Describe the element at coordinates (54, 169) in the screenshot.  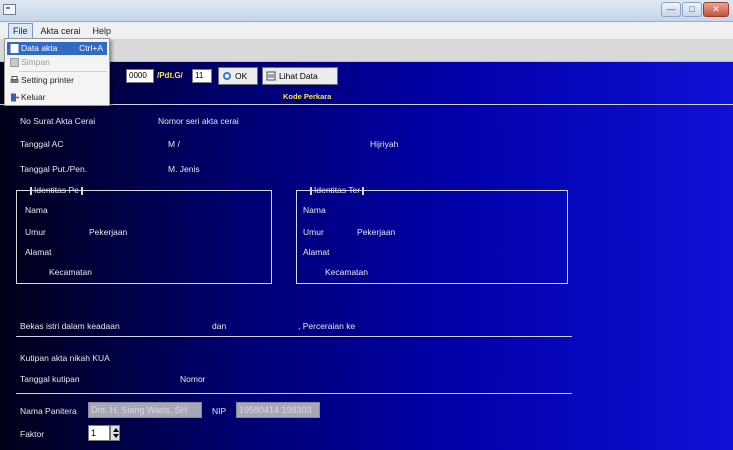
I see `tanggal-put-label: Tanggal Put./Pen.` at that location.